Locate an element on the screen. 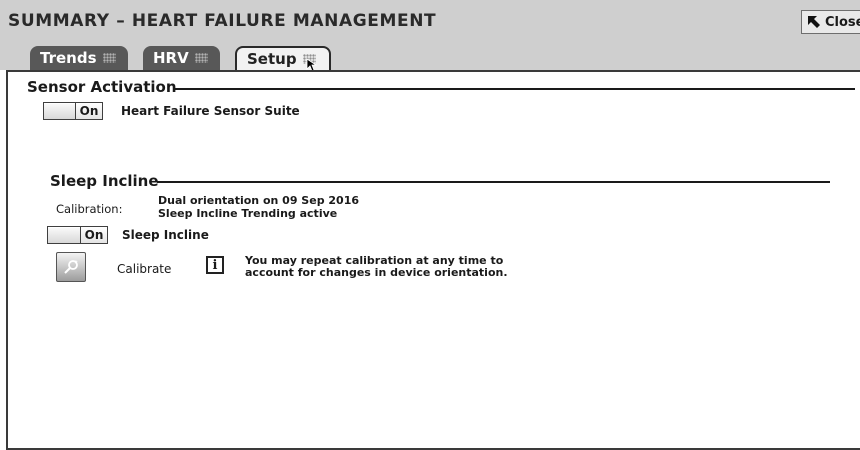 The width and height of the screenshot is (860, 450). sleep-incline-toggle: On is located at coordinates (77, 235).